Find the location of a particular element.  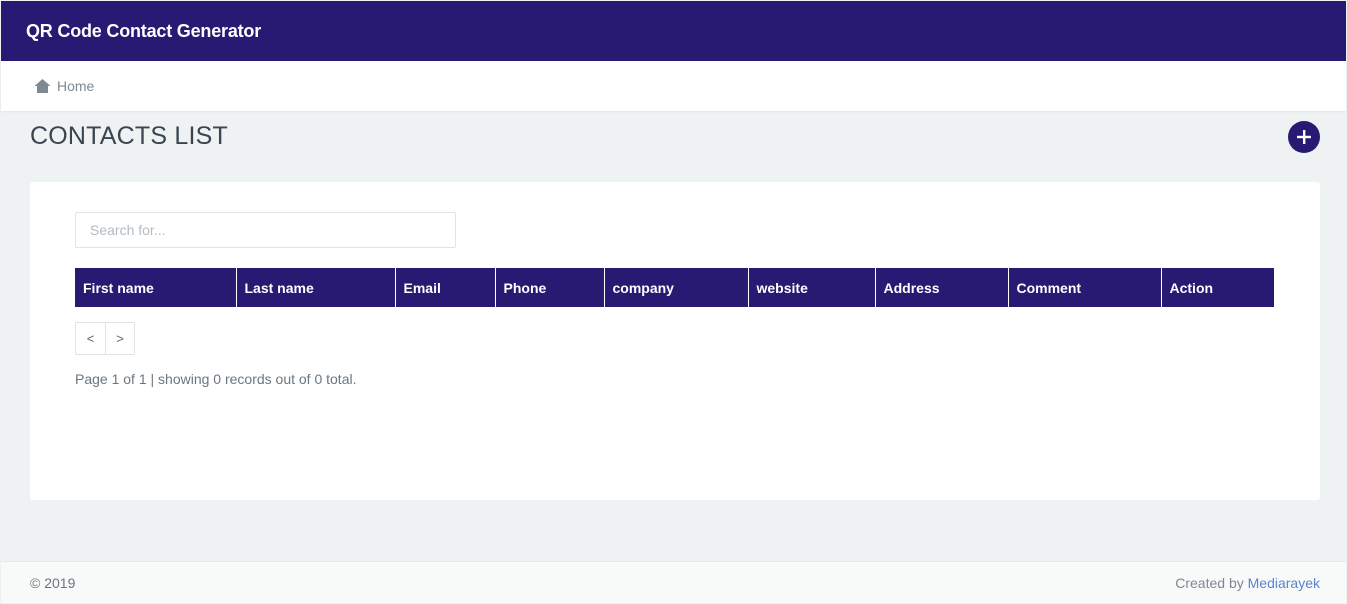

column-header-website: website is located at coordinates (812, 287).